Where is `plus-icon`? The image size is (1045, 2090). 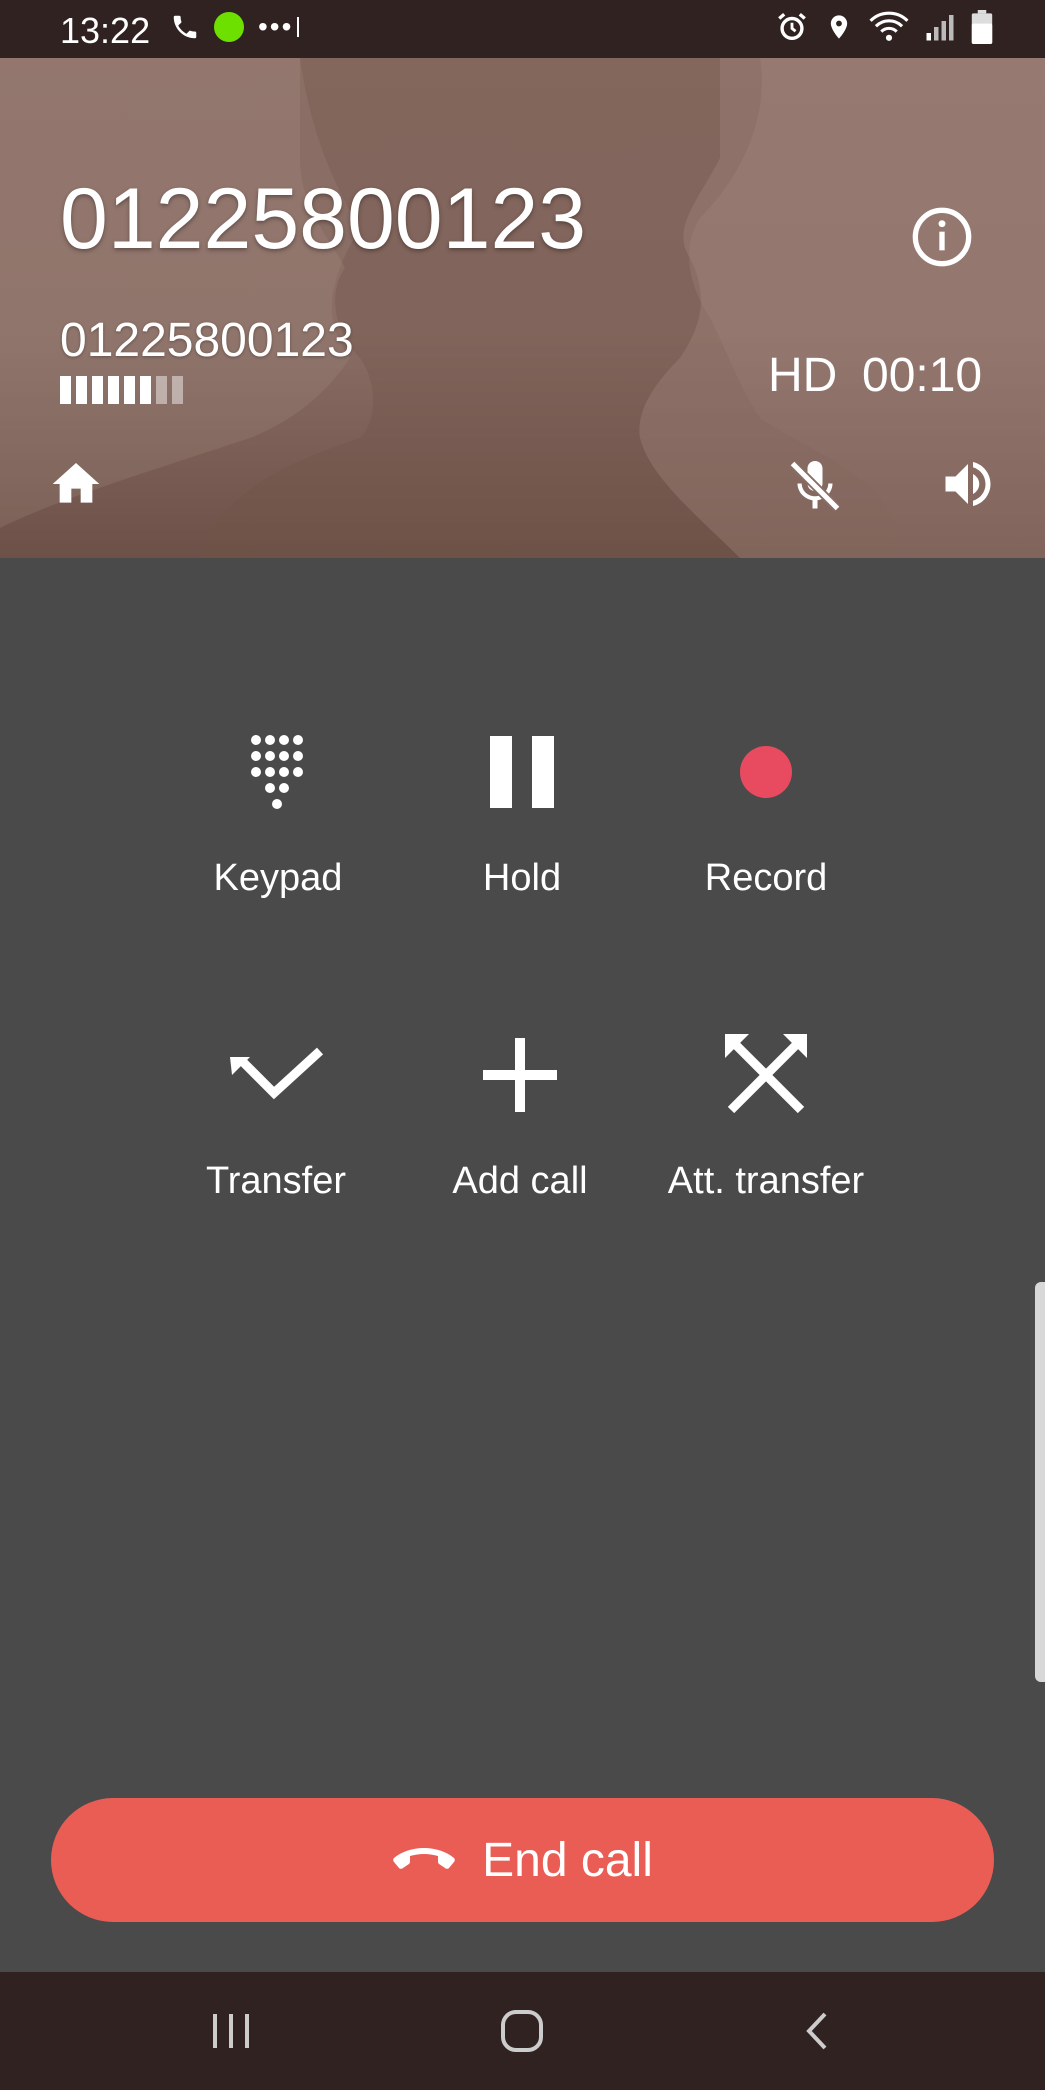 plus-icon is located at coordinates (520, 1075).